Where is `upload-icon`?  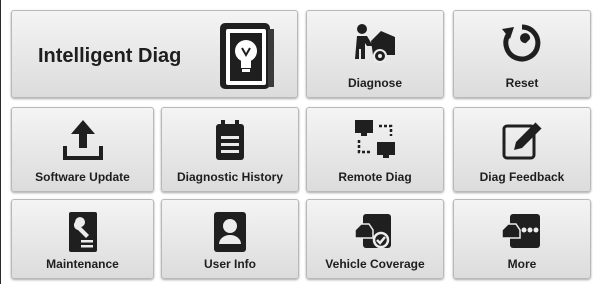
upload-icon is located at coordinates (82, 140).